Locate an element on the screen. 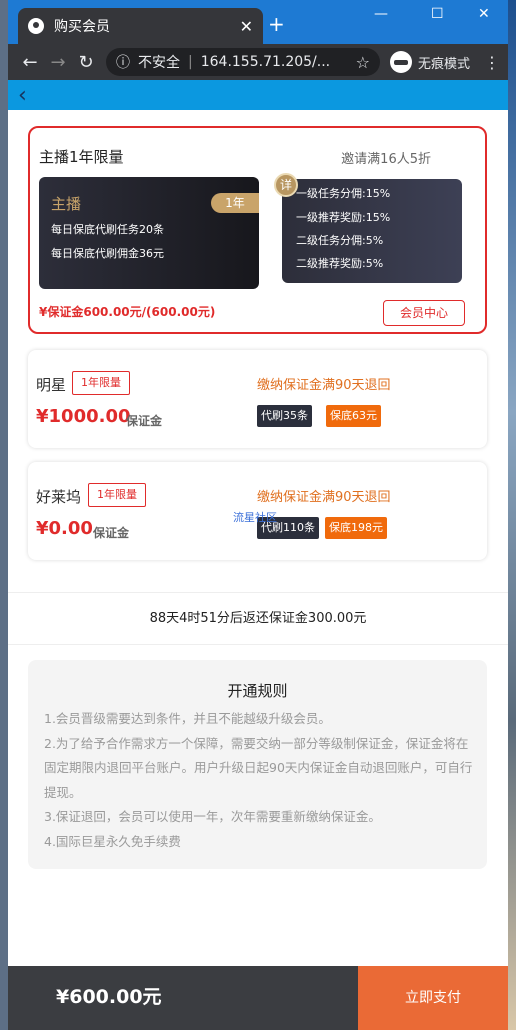  deposit-amount: ¥保证金600.00元/(600.00元) is located at coordinates (127, 312).